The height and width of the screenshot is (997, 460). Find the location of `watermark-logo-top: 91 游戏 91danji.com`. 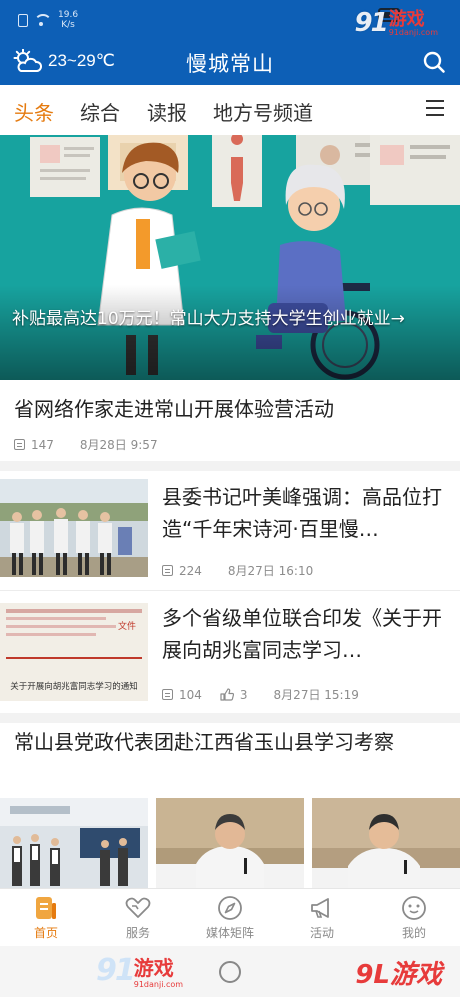

watermark-logo-top: 91 游戏 91danji.com is located at coordinates (397, 23).